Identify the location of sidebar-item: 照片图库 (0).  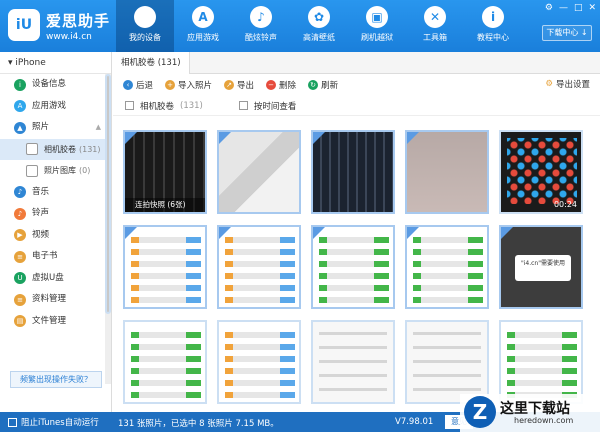
(55, 171).